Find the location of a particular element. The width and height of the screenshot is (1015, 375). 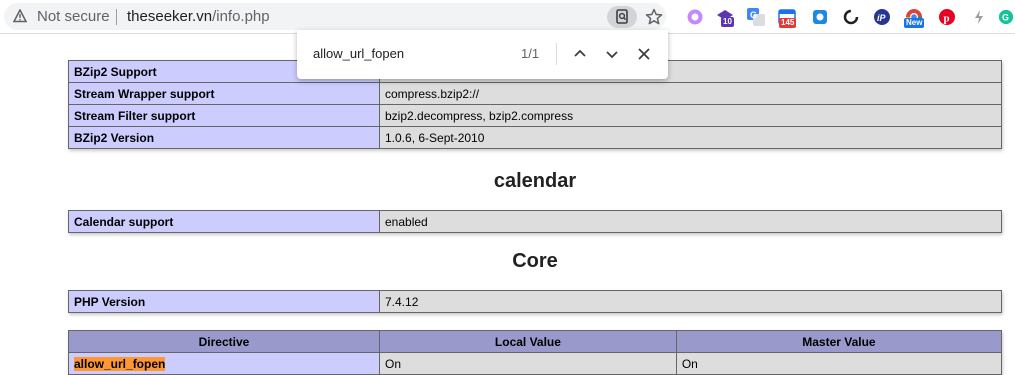

row-value: bzip2.decompress, bzip2.compress is located at coordinates (690, 115).